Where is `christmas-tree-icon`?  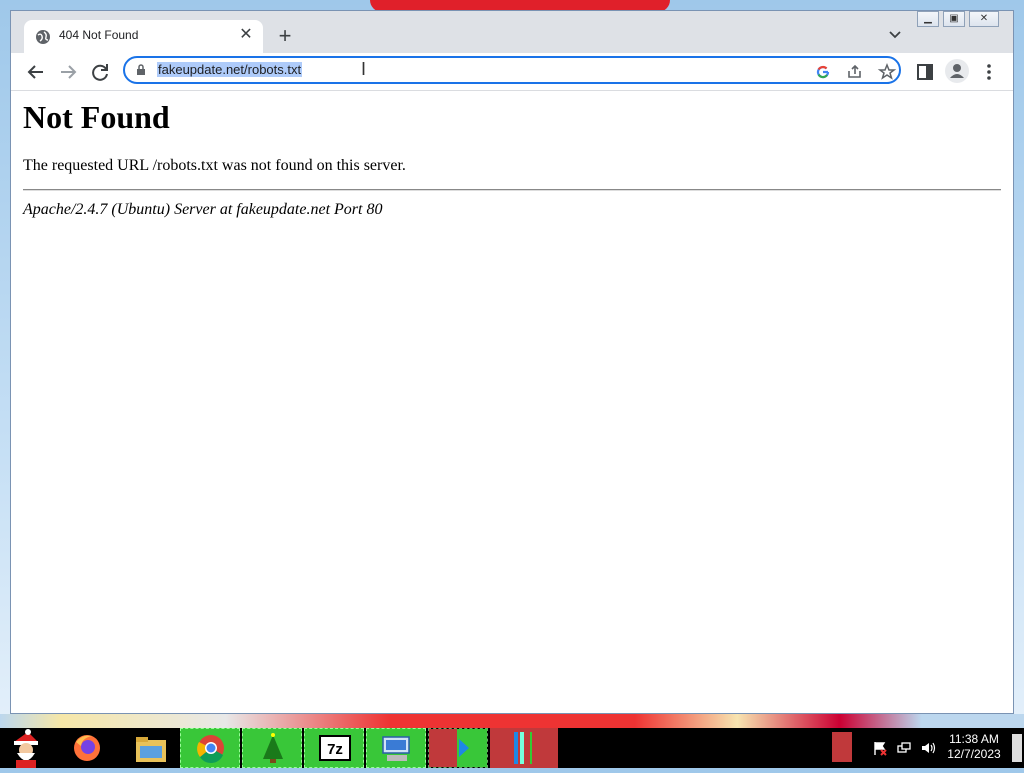
christmas-tree-icon is located at coordinates (273, 748).